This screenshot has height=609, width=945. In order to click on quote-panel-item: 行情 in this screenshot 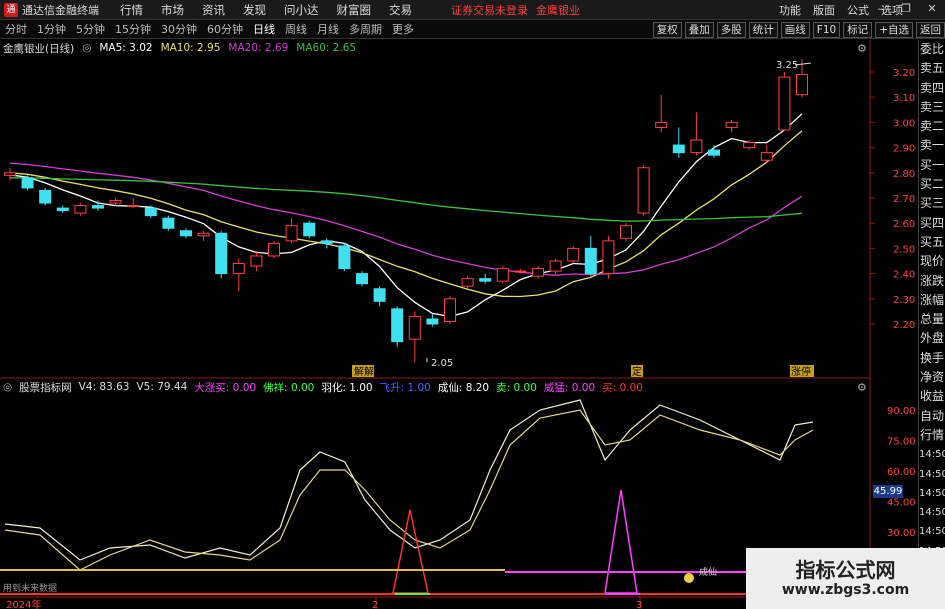, I will do `click(932, 435)`.